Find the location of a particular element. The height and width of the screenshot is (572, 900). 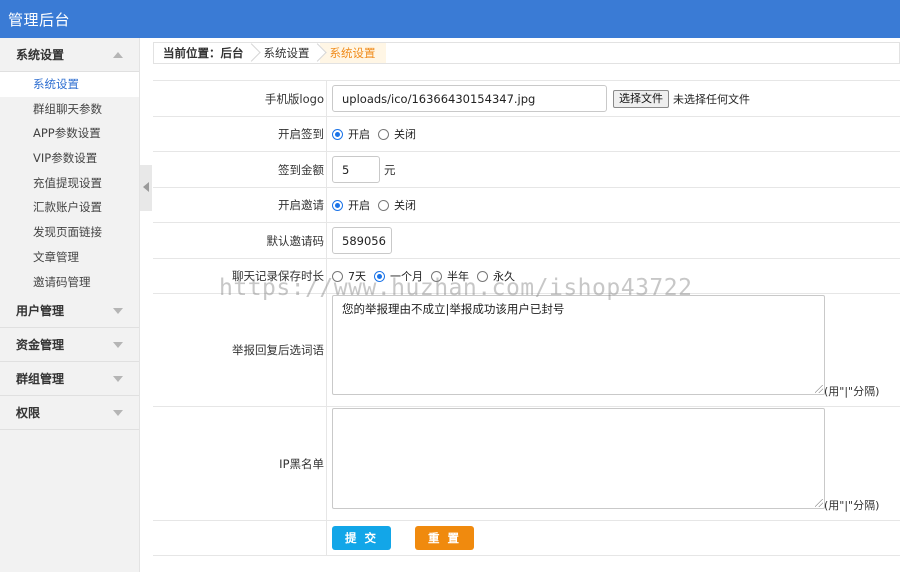

radio-label: 7天 is located at coordinates (357, 276).